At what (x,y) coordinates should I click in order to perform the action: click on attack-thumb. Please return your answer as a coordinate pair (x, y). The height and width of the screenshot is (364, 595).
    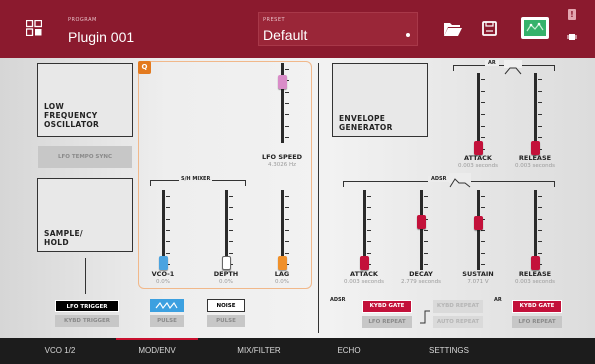
    Looking at the image, I should click on (364, 263).